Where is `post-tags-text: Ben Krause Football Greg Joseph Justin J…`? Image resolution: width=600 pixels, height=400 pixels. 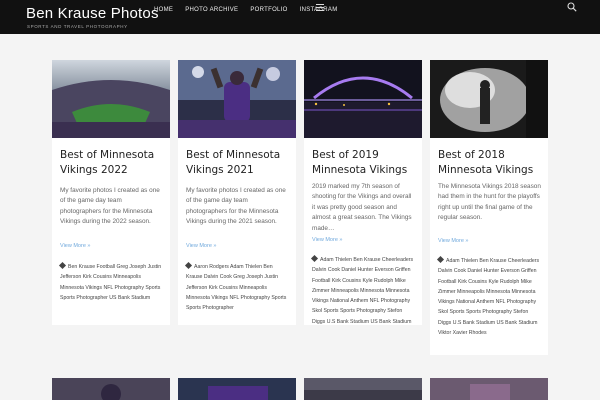 post-tags-text: Ben Krause Football Greg Joseph Justin J… is located at coordinates (110, 282).